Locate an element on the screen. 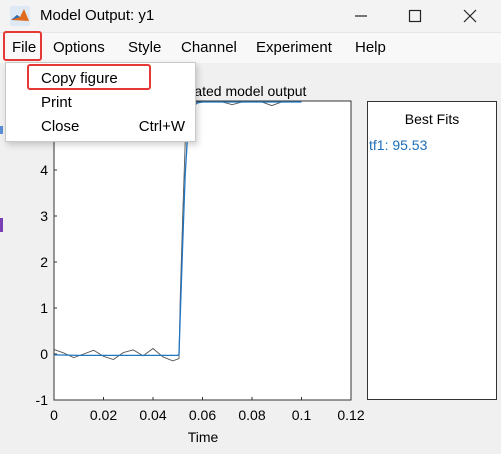 This screenshot has height=454, width=501. x-tick-label: 0.08 is located at coordinates (251, 415).